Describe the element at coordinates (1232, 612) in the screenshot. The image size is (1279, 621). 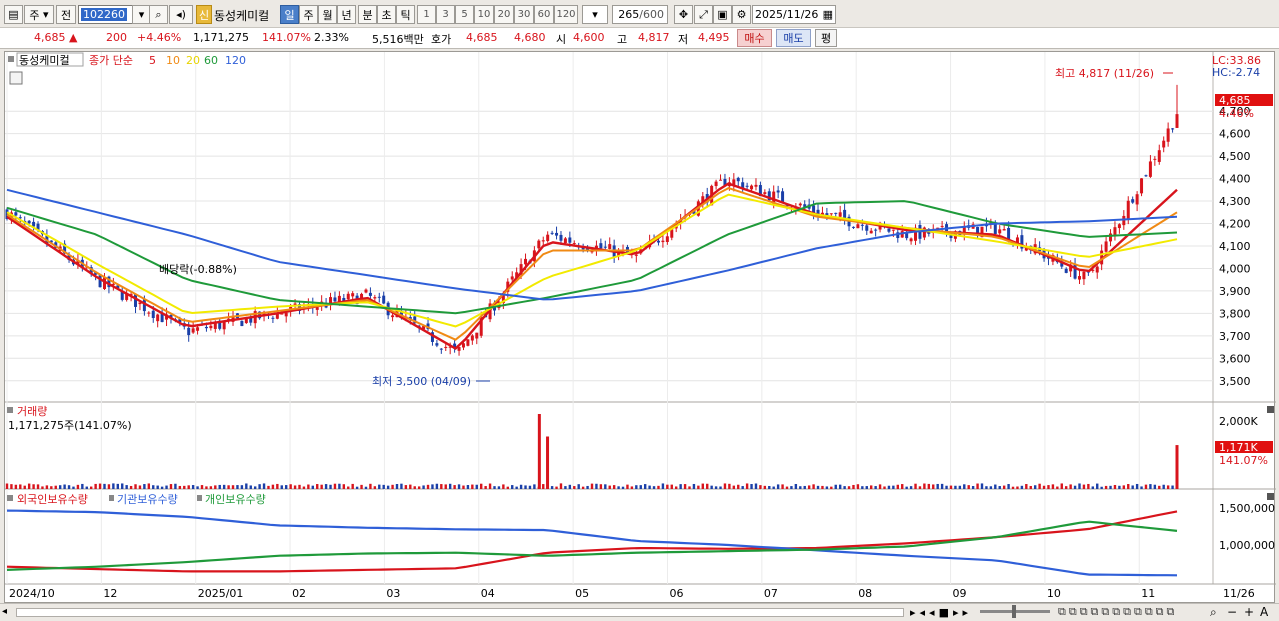
I see `zoom-out-icon: −` at that location.